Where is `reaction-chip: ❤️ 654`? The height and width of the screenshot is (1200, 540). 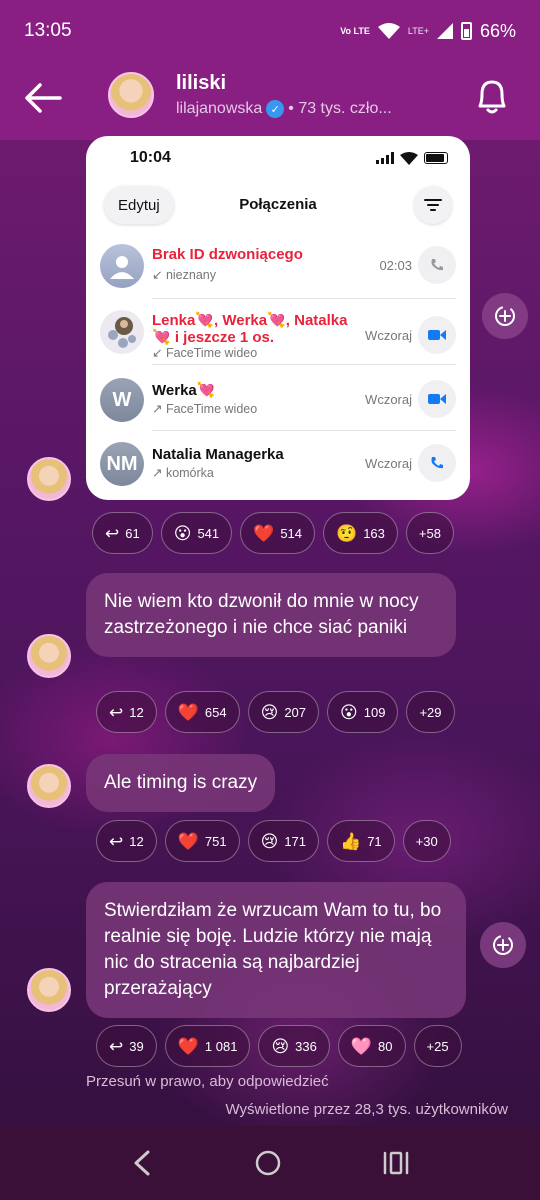 reaction-chip: ❤️ 654 is located at coordinates (202, 712).